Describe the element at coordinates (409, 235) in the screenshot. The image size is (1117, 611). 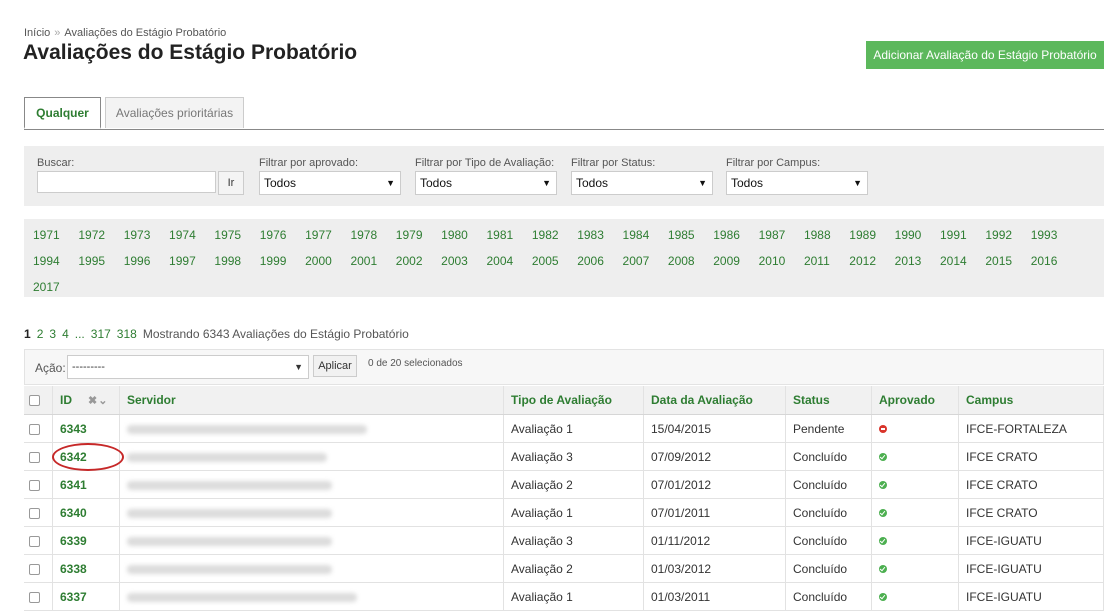
I see `year-link: 1979` at that location.